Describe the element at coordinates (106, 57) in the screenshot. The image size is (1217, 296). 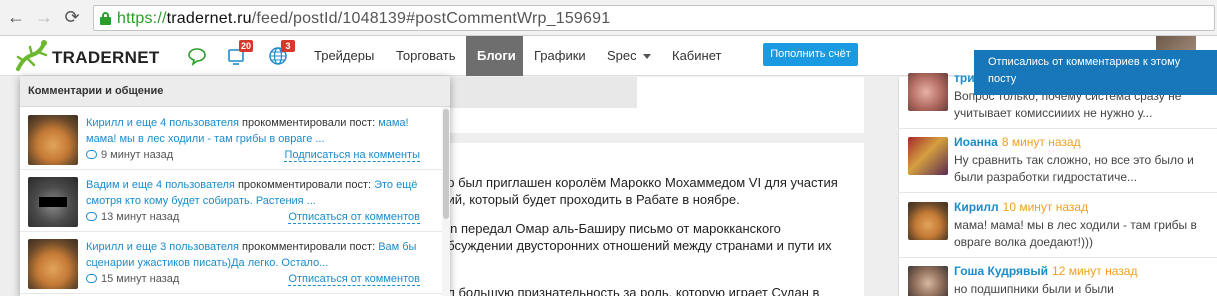
I see `logo-text: TRADERNET` at that location.